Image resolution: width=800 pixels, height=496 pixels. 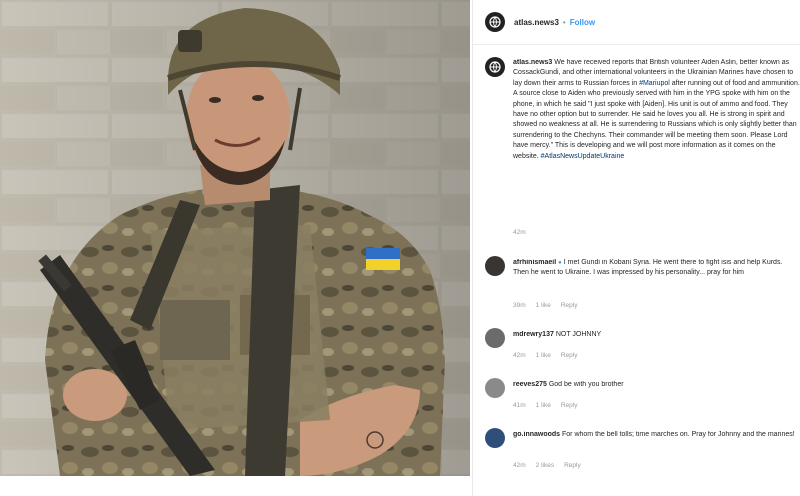 I want to click on caption-username: atlas.news3, so click(x=532, y=62).